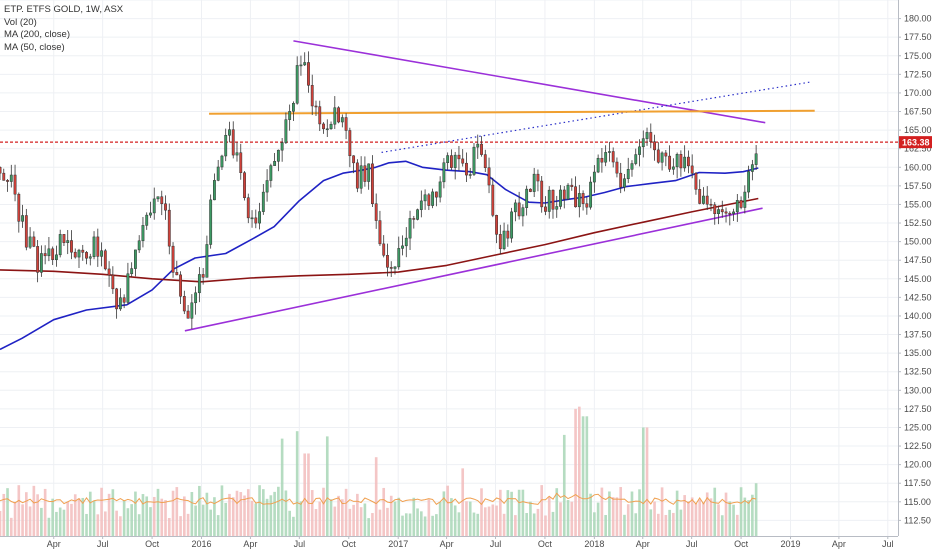  What do you see at coordinates (918, 353) in the screenshot?
I see `price-tick-label: 135.00` at bounding box center [918, 353].